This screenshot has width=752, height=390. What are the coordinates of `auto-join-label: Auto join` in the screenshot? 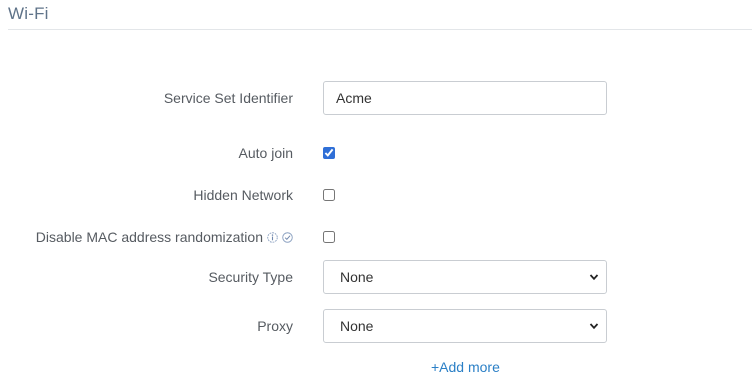 It's located at (265, 153).